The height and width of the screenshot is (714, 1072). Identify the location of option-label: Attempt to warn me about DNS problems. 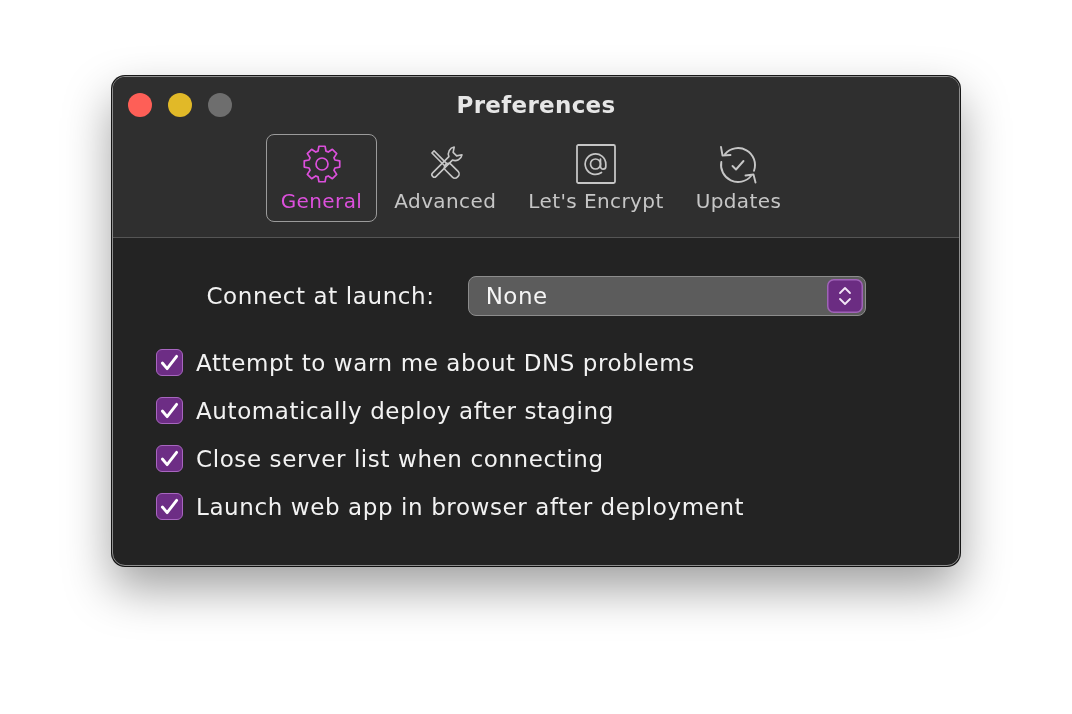
(445, 362).